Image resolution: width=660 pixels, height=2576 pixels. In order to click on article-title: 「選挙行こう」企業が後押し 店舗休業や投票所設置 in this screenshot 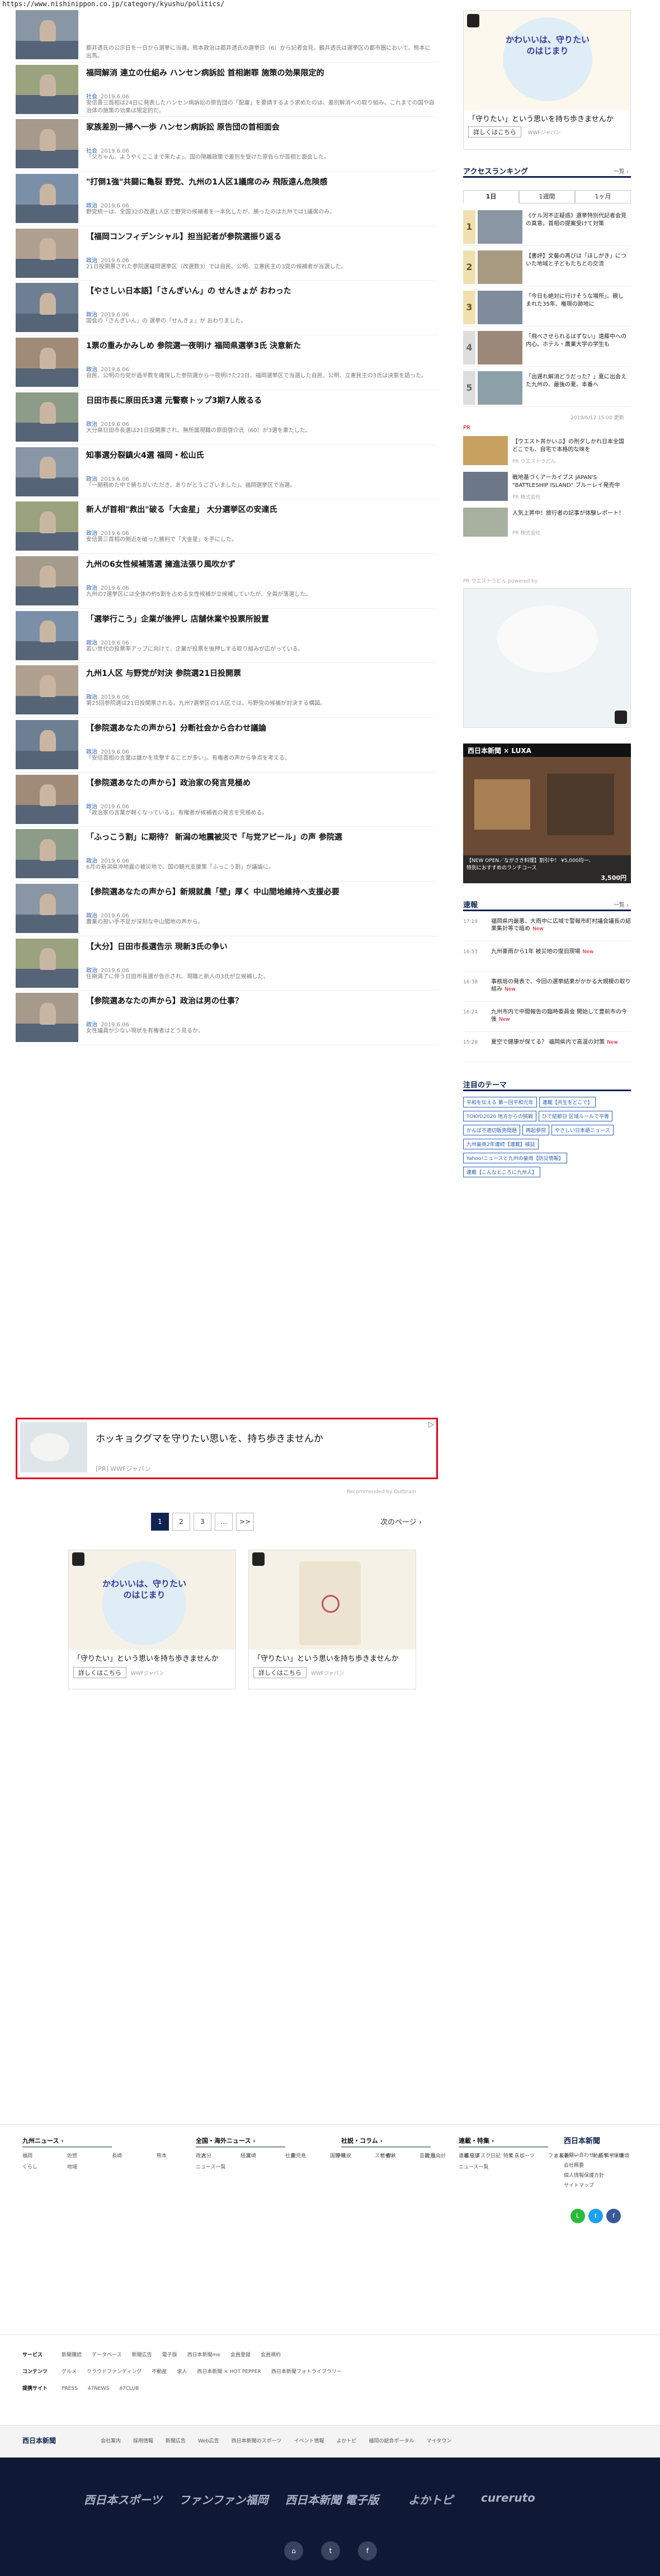, I will do `click(261, 619)`.